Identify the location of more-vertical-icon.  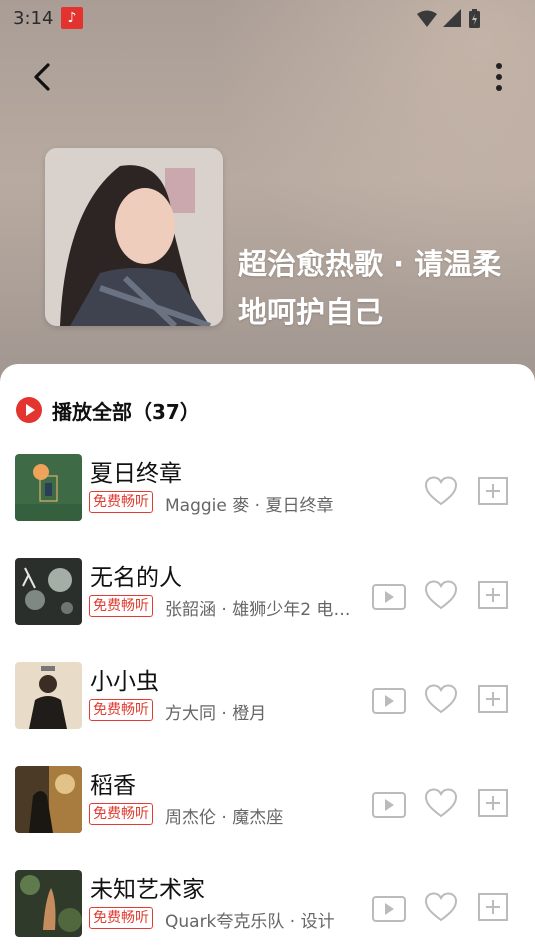
(499, 77).